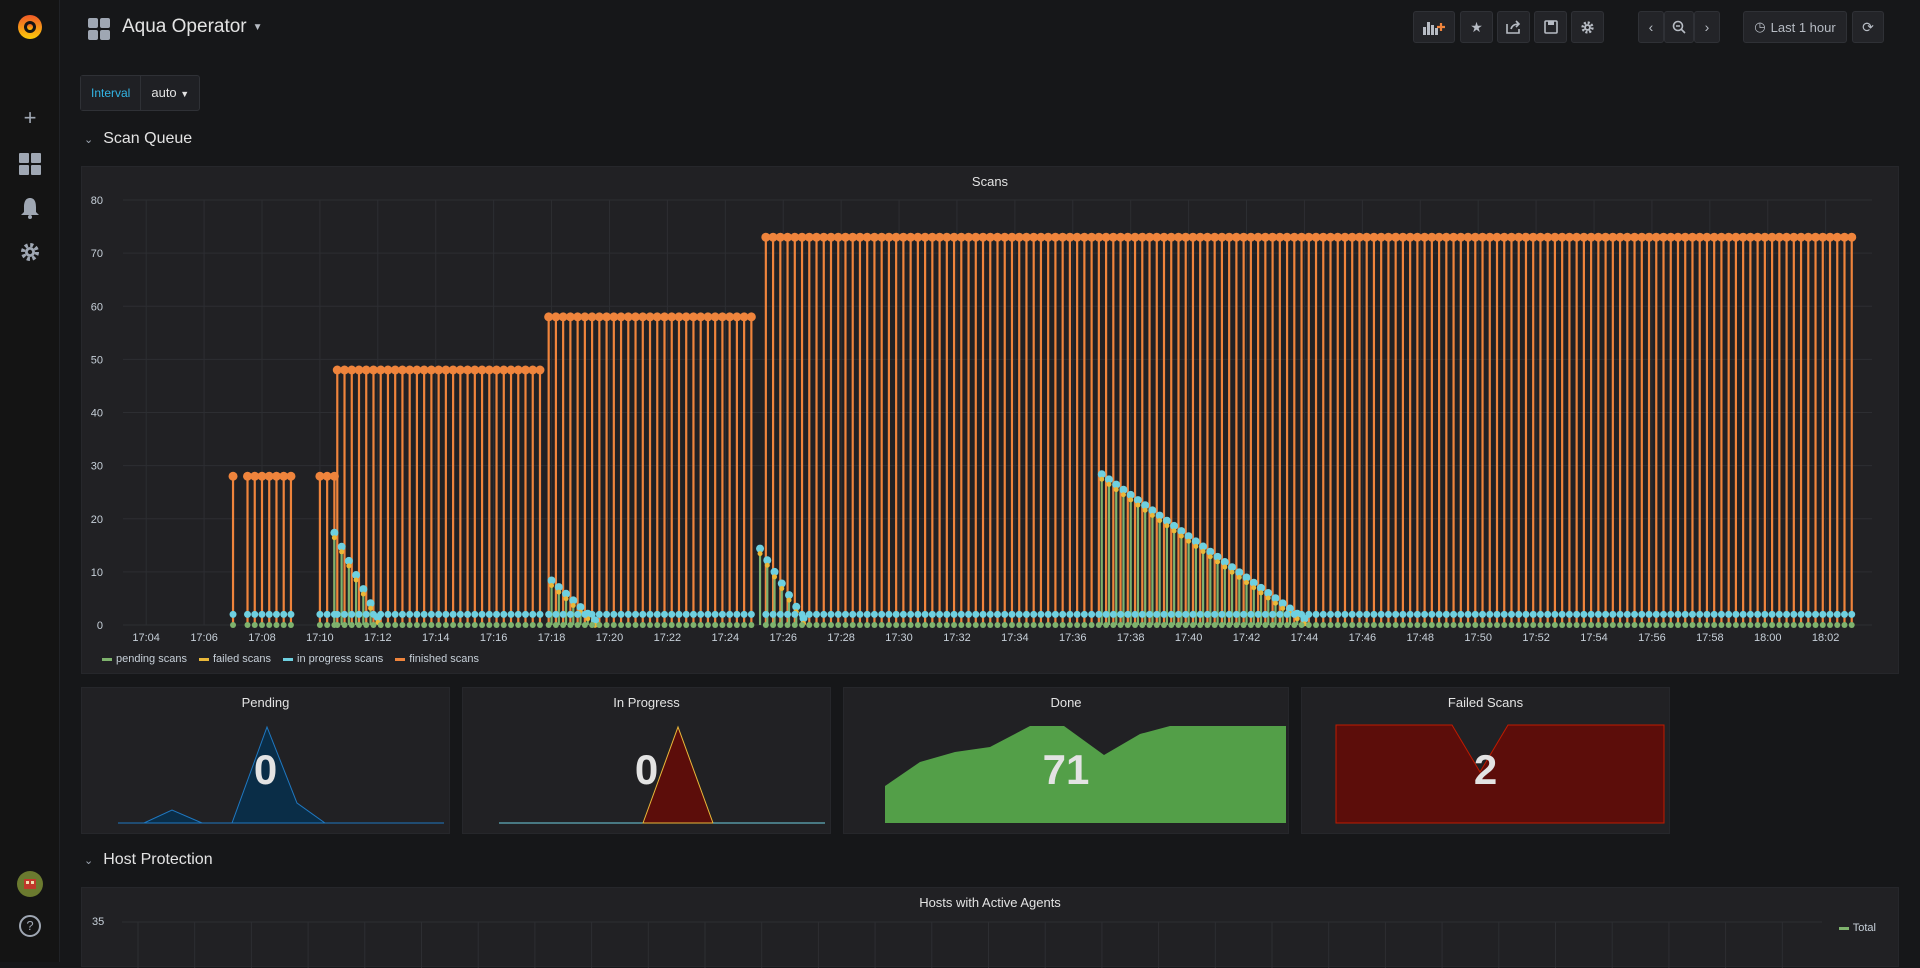 The height and width of the screenshot is (968, 1920). I want to click on y-tick-label: 80, so click(97, 201).